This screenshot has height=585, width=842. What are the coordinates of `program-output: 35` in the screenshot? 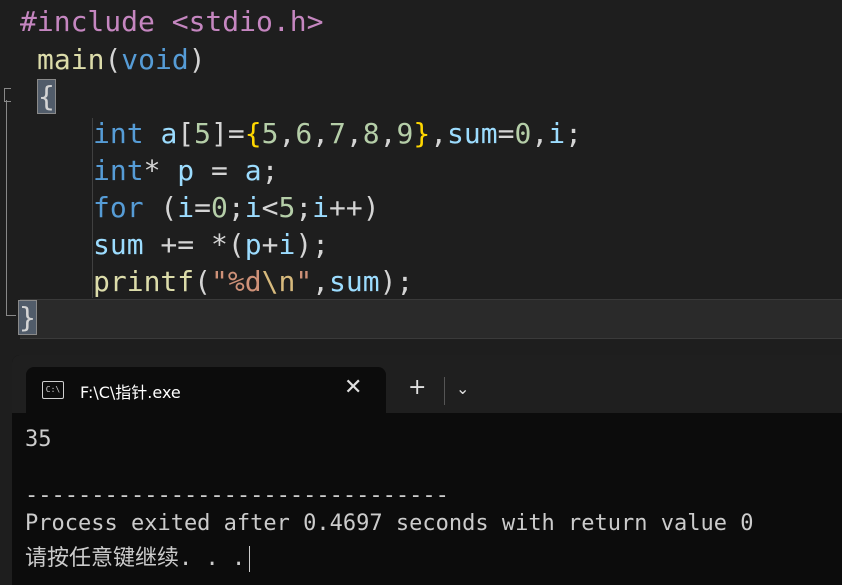 It's located at (38, 439).